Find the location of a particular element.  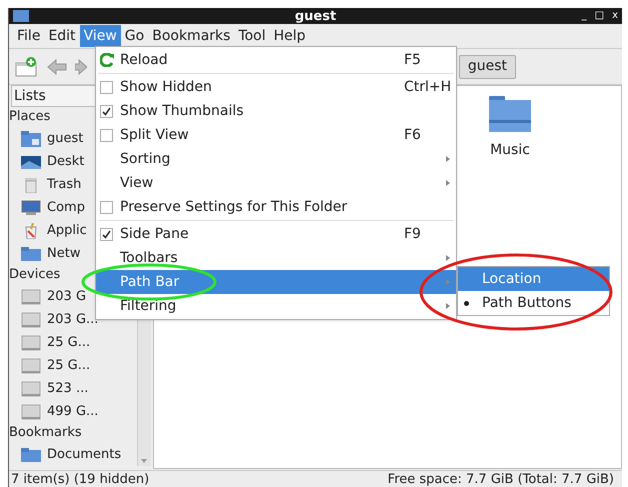

status-item-count: 7 item(s) (19 hidden) is located at coordinates (80, 479).